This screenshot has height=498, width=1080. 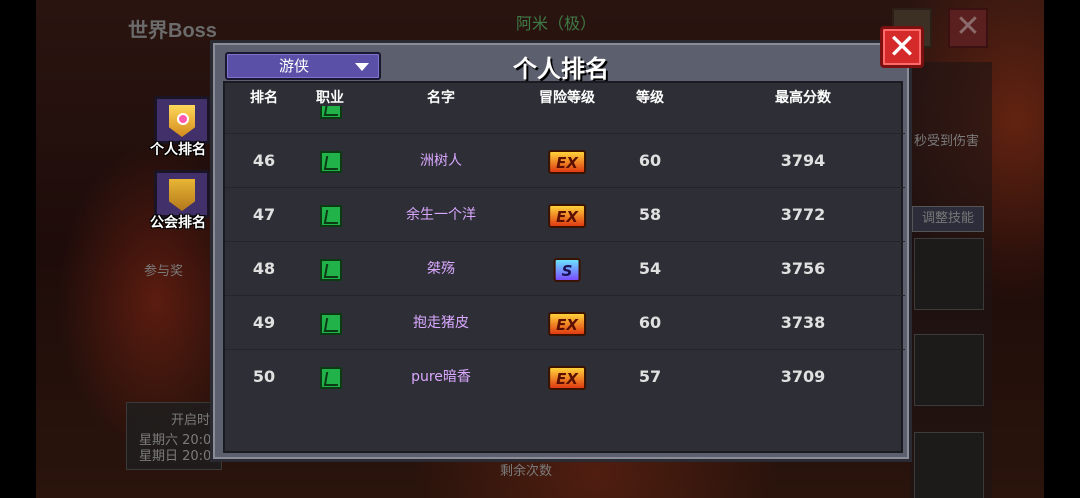 What do you see at coordinates (264, 160) in the screenshot?
I see `rank-value: 46` at bounding box center [264, 160].